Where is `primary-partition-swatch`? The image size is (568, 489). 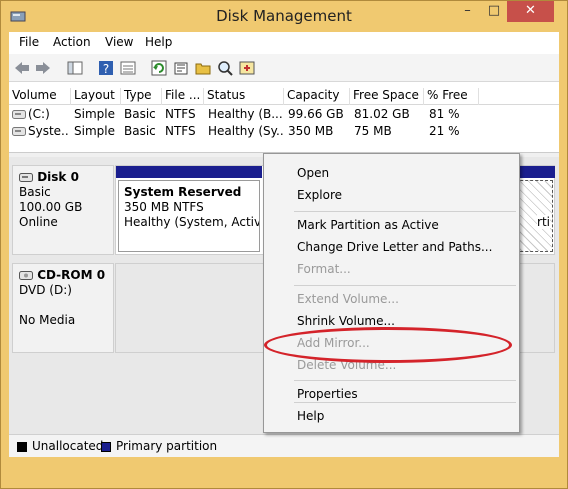
primary-partition-swatch is located at coordinates (106, 447).